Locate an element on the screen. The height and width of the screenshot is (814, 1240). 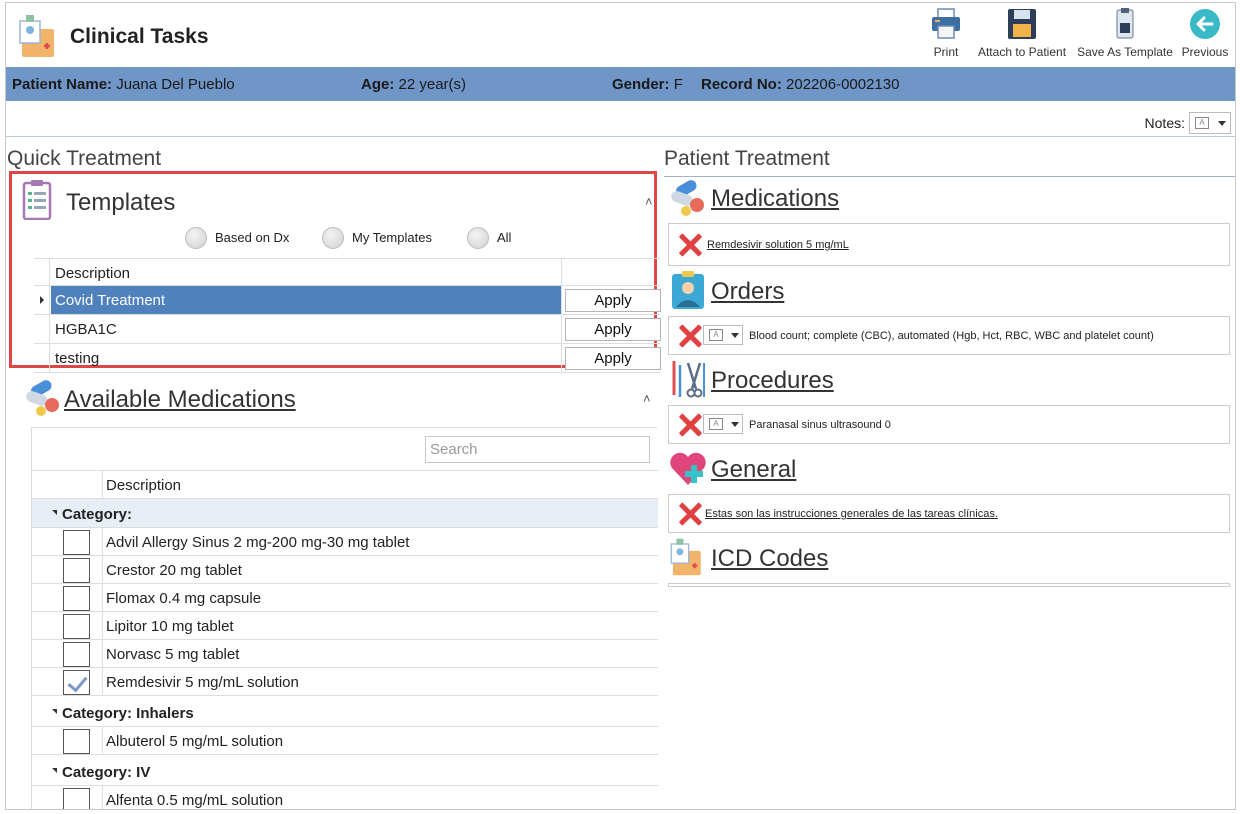
previous-label: Previous is located at coordinates (1205, 52).